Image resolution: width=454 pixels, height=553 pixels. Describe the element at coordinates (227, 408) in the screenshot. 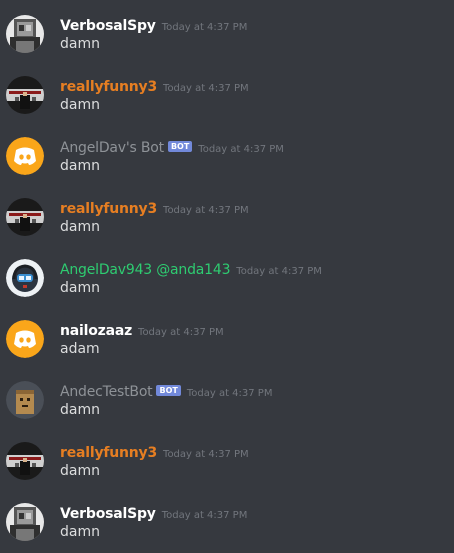

I see `message: AndecTestBot BOT Today at 4:37 PM damn` at that location.